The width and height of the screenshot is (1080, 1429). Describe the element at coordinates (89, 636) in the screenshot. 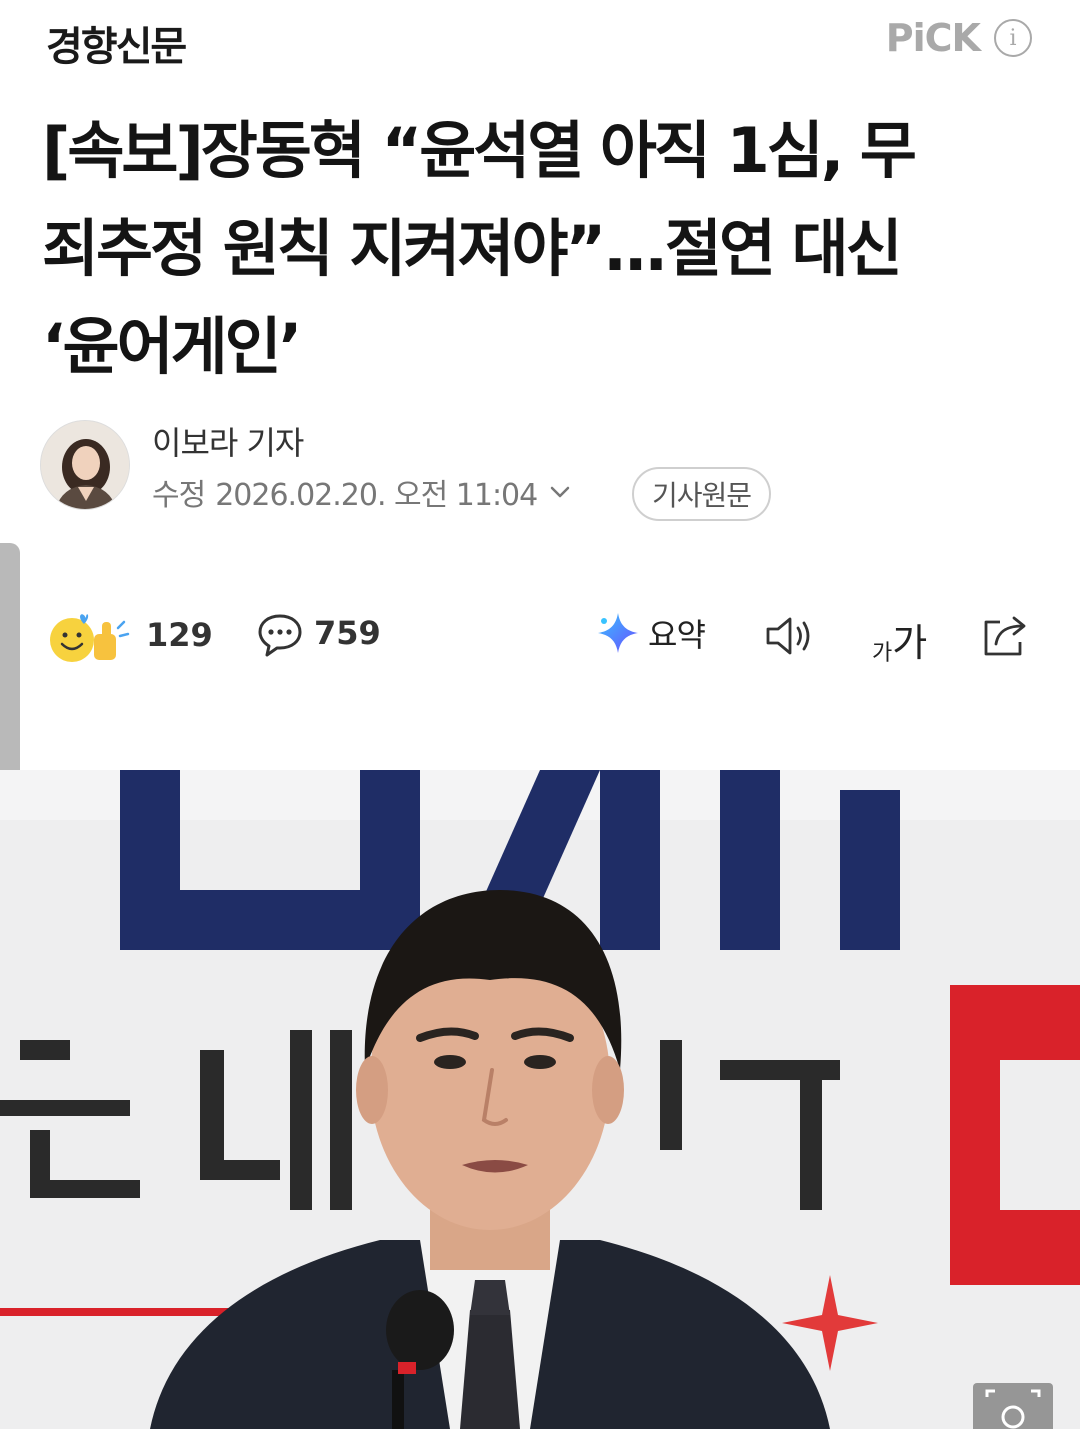

I see `smile-thumbs-icon` at that location.